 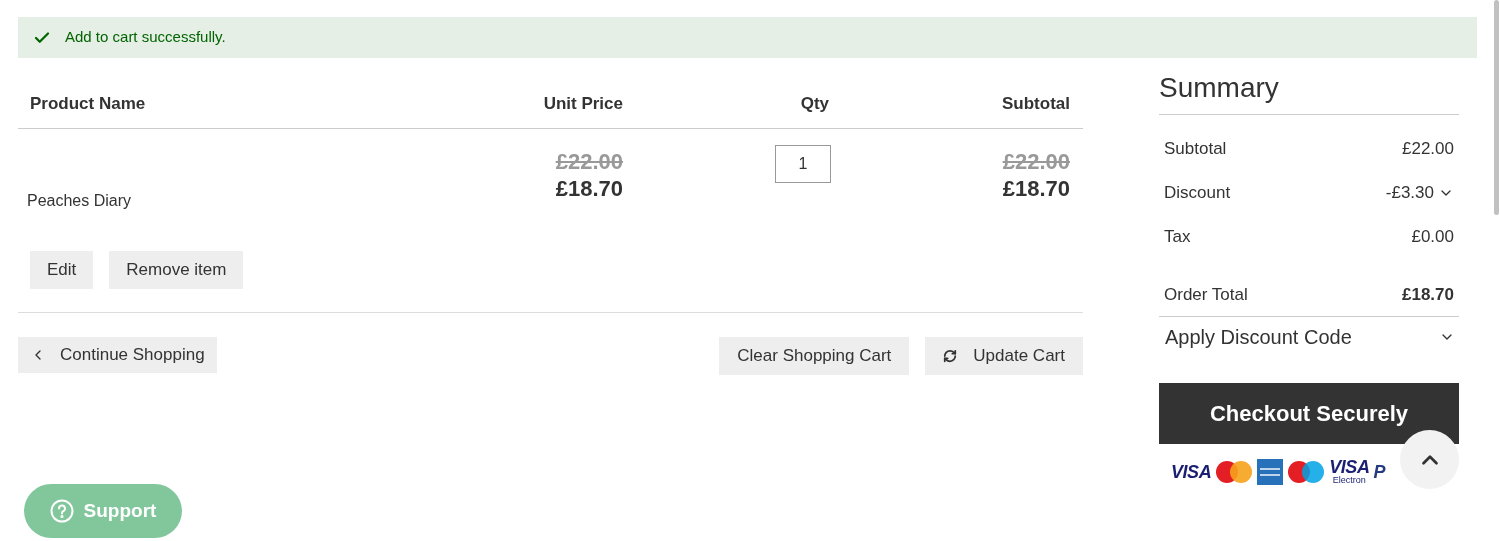 What do you see at coordinates (1234, 471) in the screenshot?
I see `mastercard-logo` at bounding box center [1234, 471].